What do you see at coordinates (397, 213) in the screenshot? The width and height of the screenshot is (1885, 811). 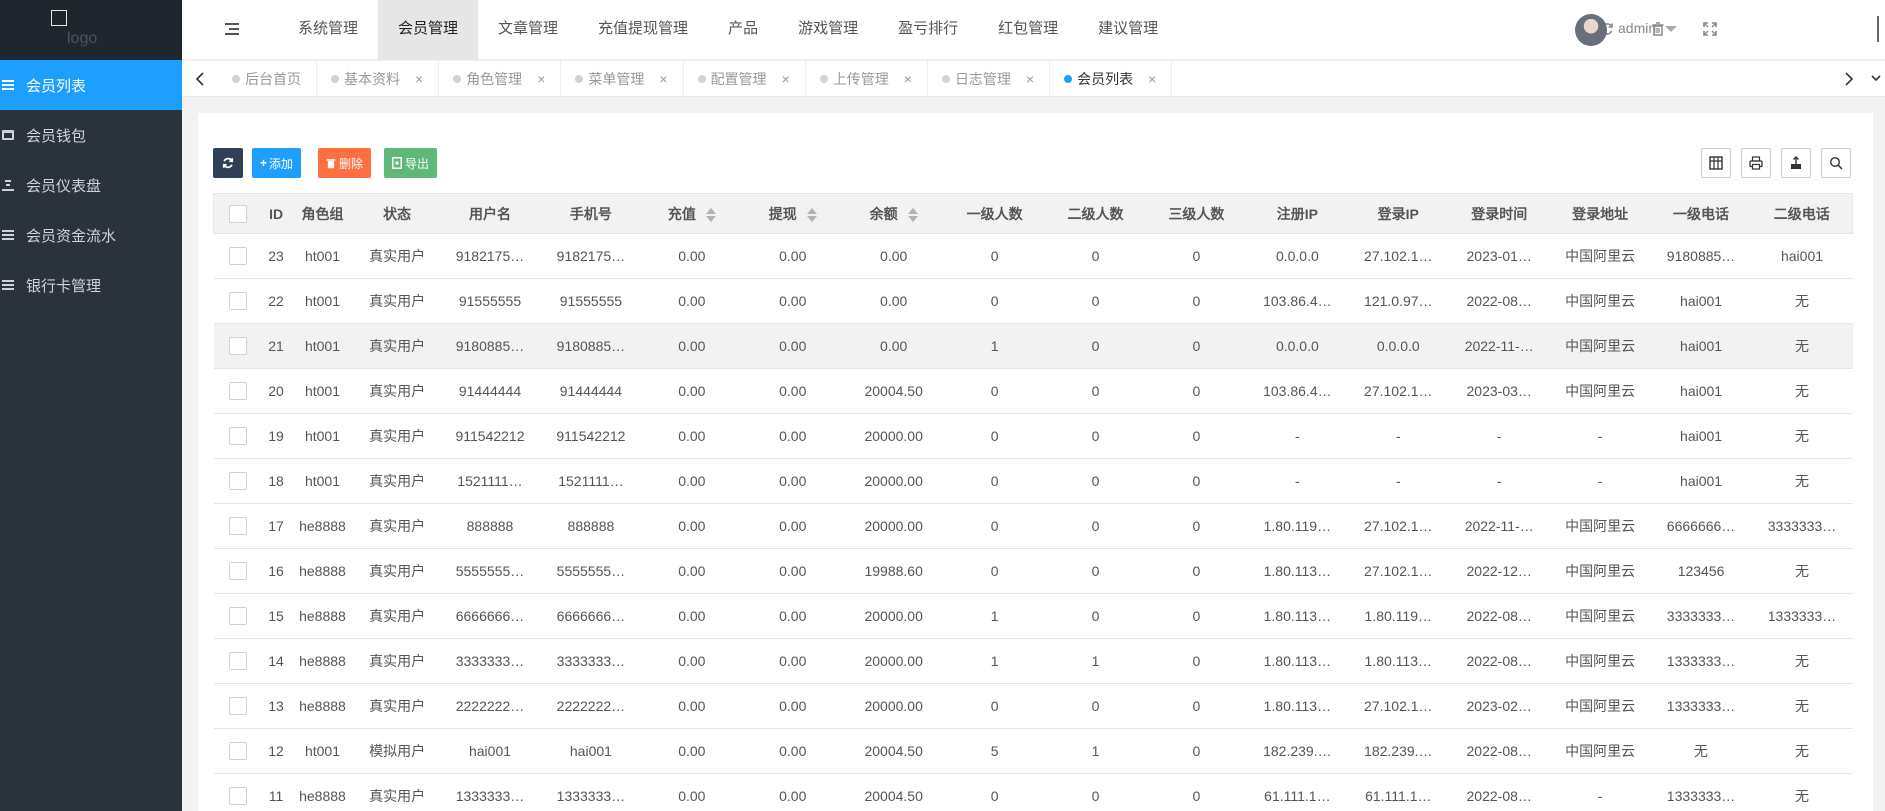 I see `column-header-label: 状态` at bounding box center [397, 213].